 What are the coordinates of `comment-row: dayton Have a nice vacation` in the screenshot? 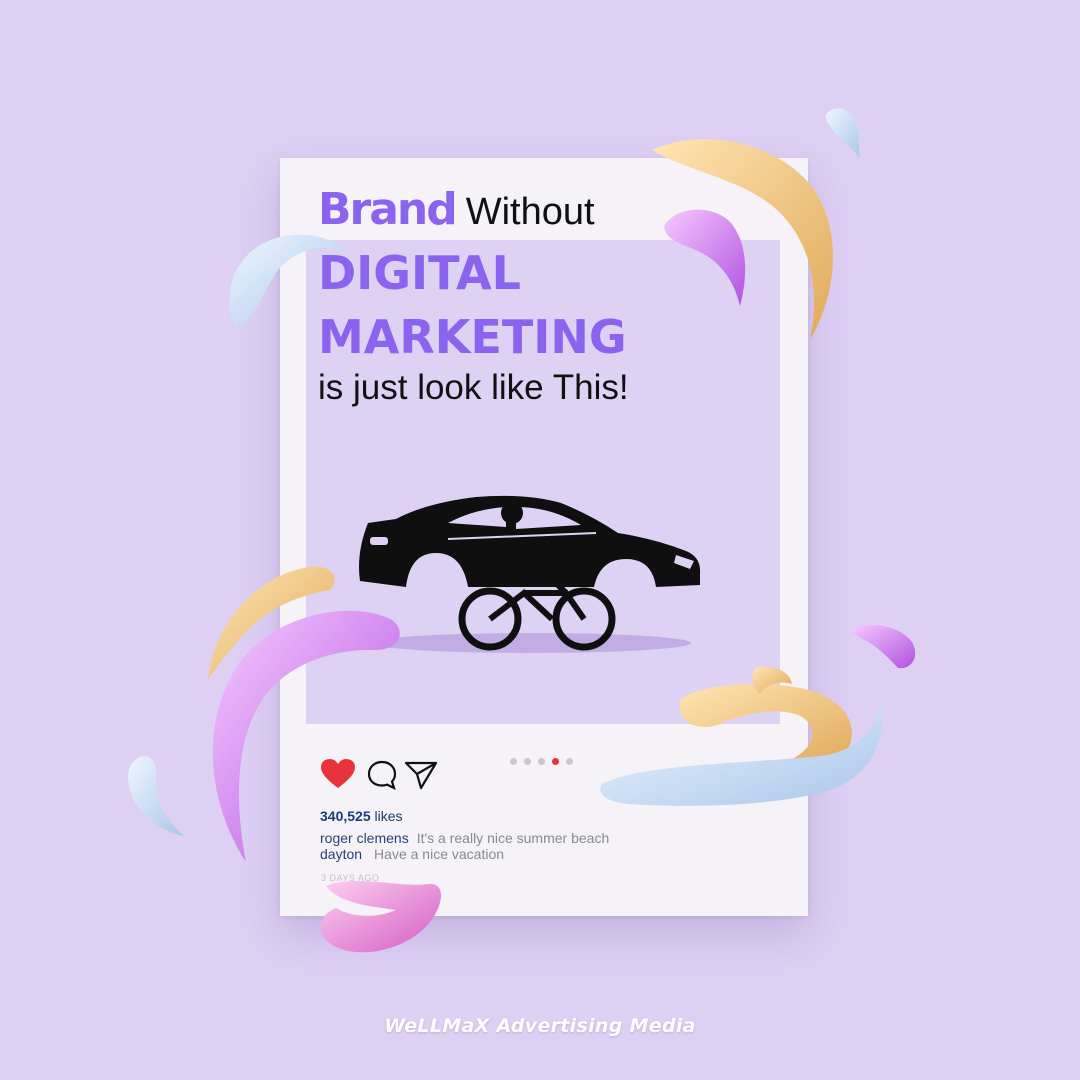 It's located at (412, 854).